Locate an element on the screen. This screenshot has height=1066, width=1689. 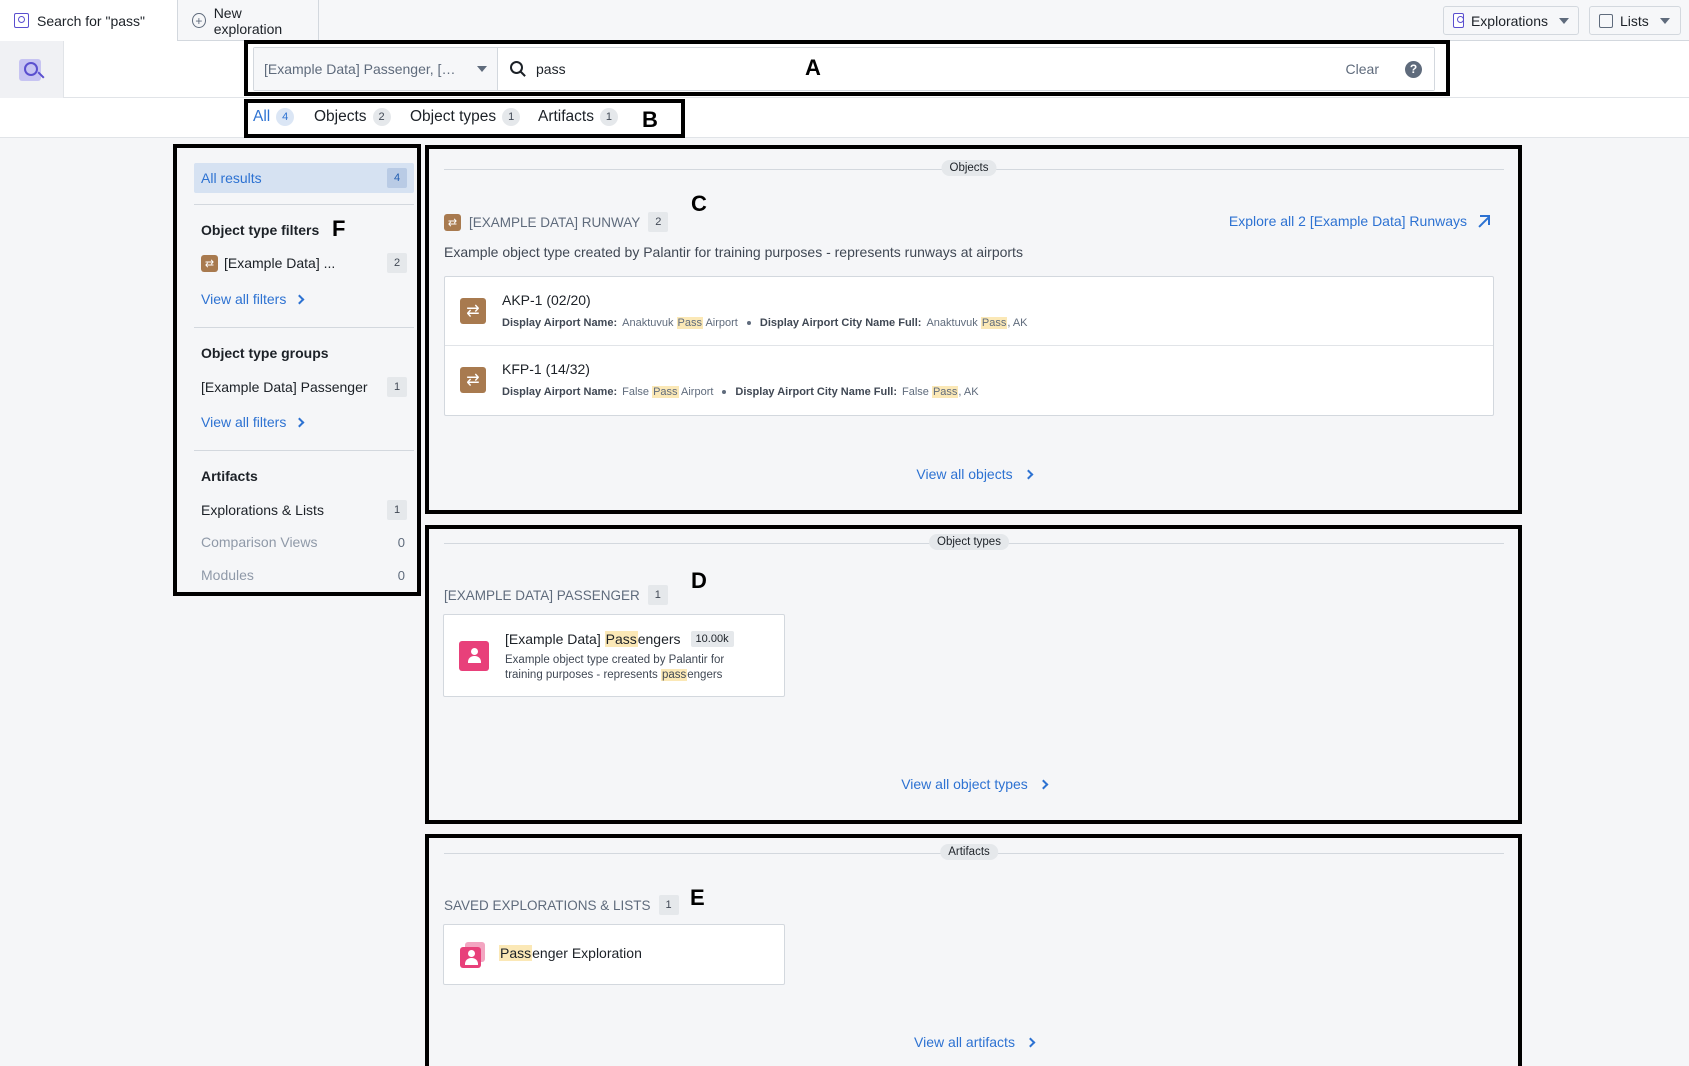
search-input is located at coordinates (936, 69).